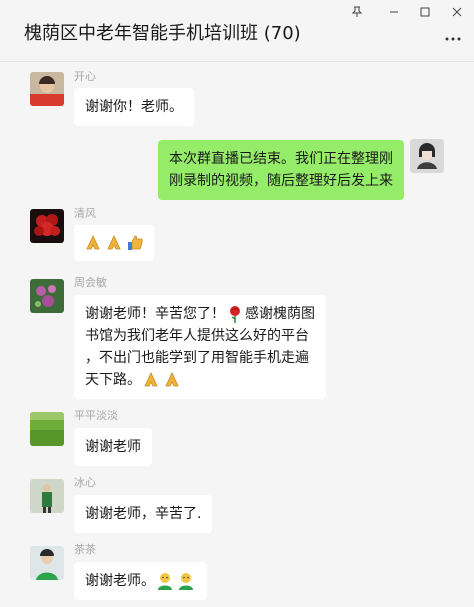 This screenshot has height=607, width=474. What do you see at coordinates (113, 380) in the screenshot?
I see `message-text: 天下路。` at bounding box center [113, 380].